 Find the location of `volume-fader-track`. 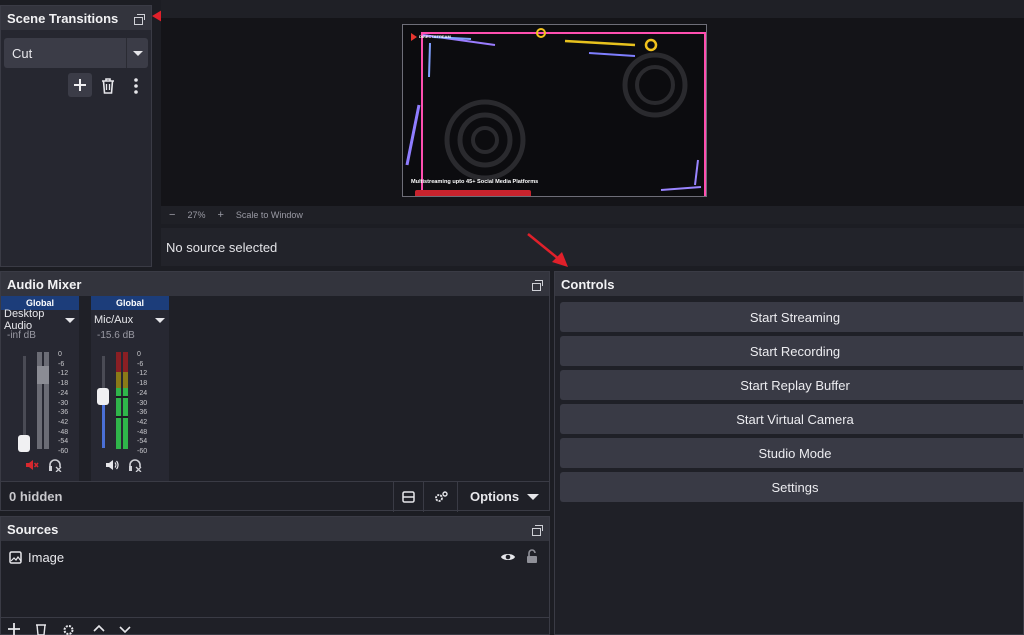

volume-fader-track is located at coordinates (24, 401).